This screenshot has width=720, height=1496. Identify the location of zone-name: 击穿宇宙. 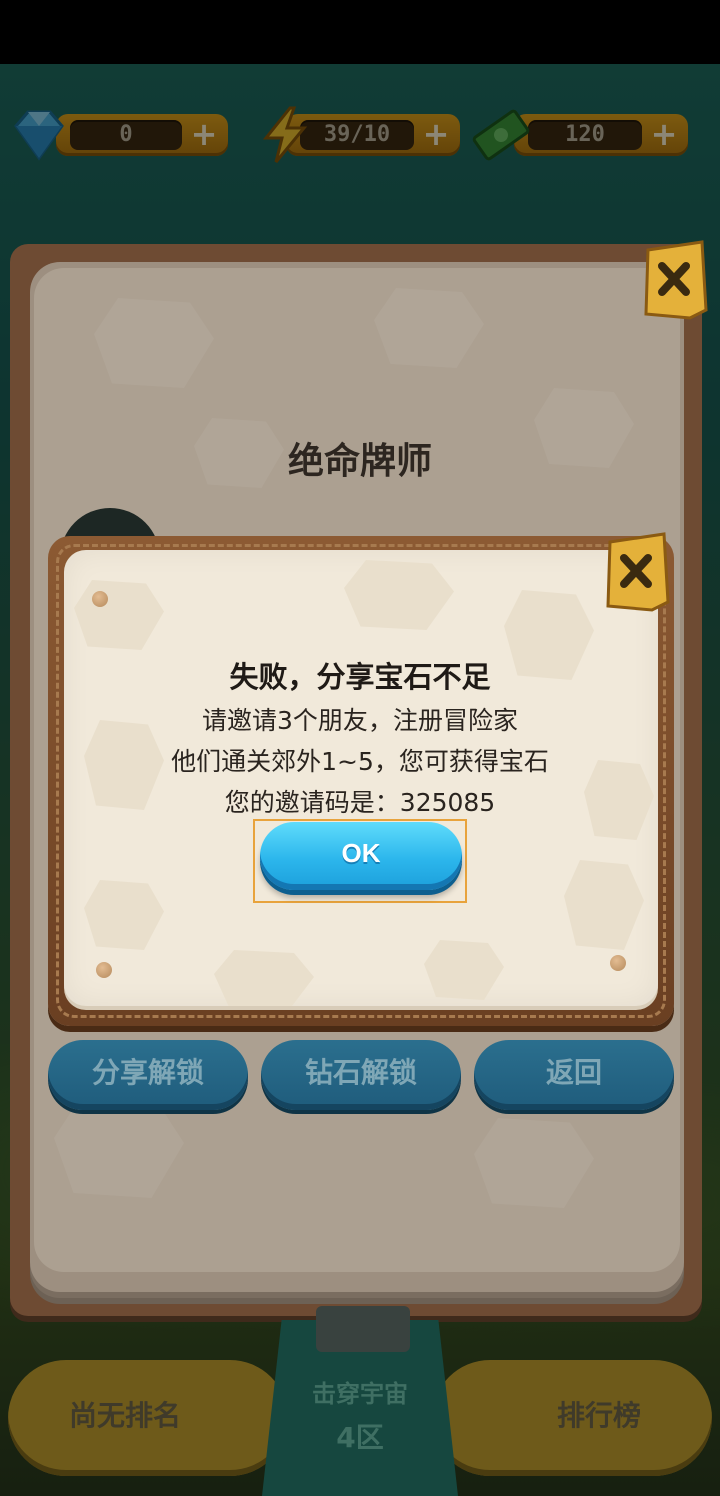
(360, 1394).